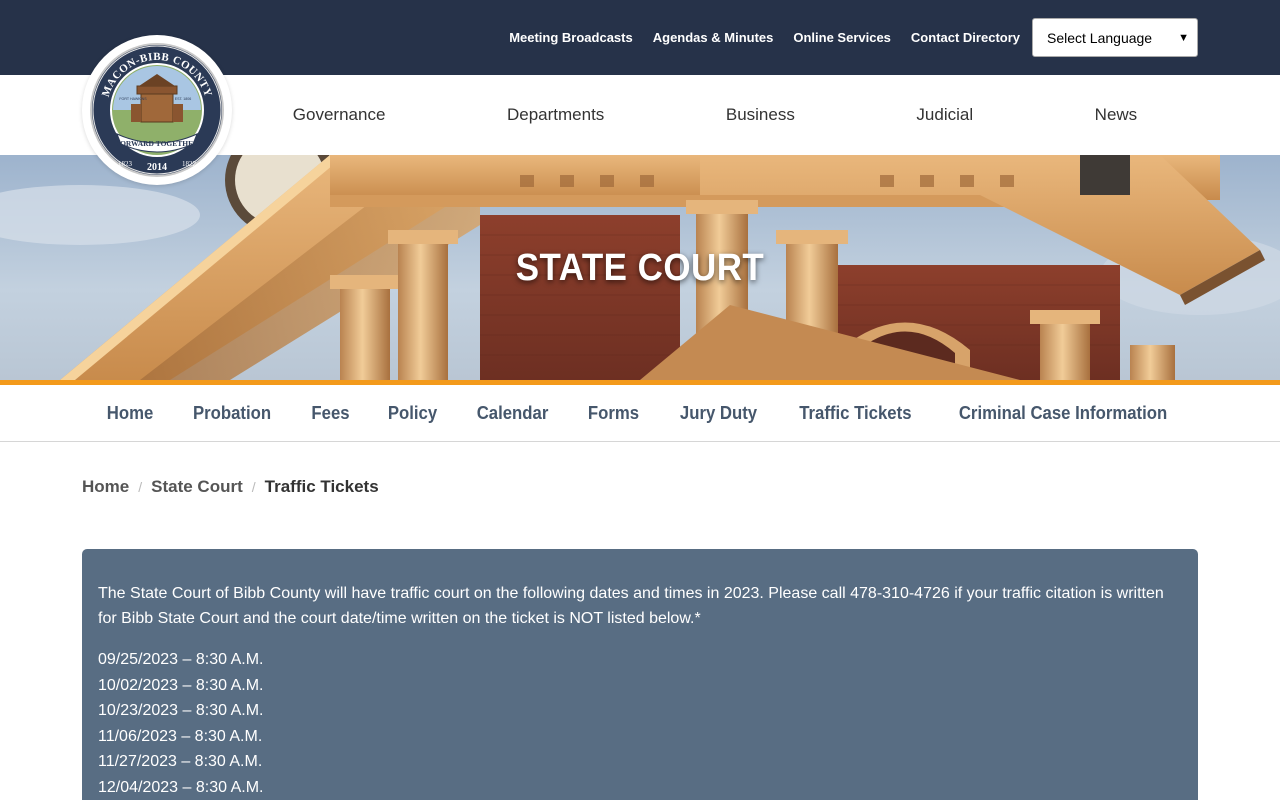  I want to click on section-nav-traffic-tickets: Traffic Tickets, so click(855, 413).